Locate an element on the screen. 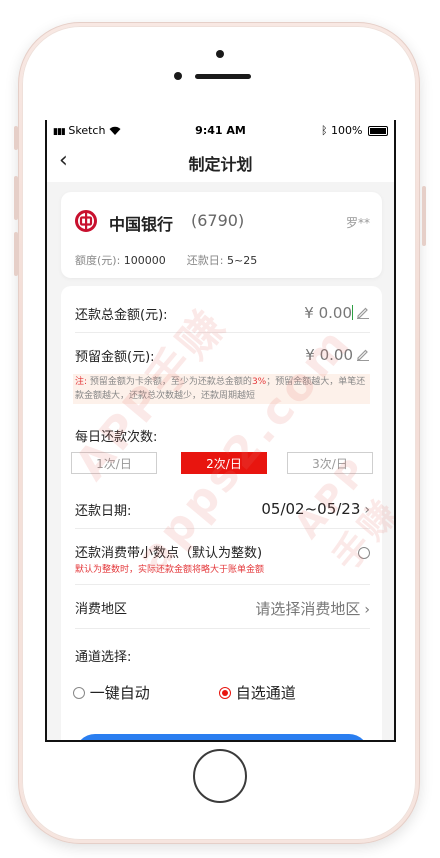  card-holder: 罗** is located at coordinates (357, 223).